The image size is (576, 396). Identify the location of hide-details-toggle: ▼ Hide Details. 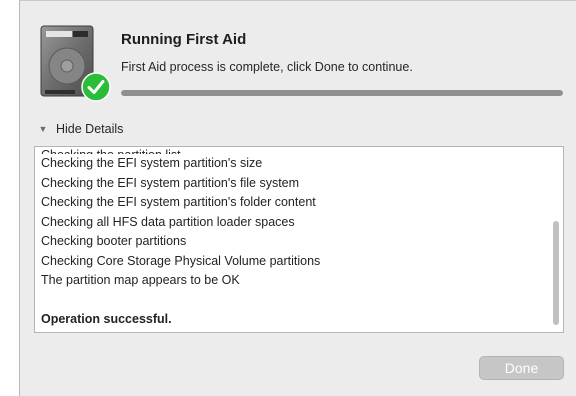
(81, 129).